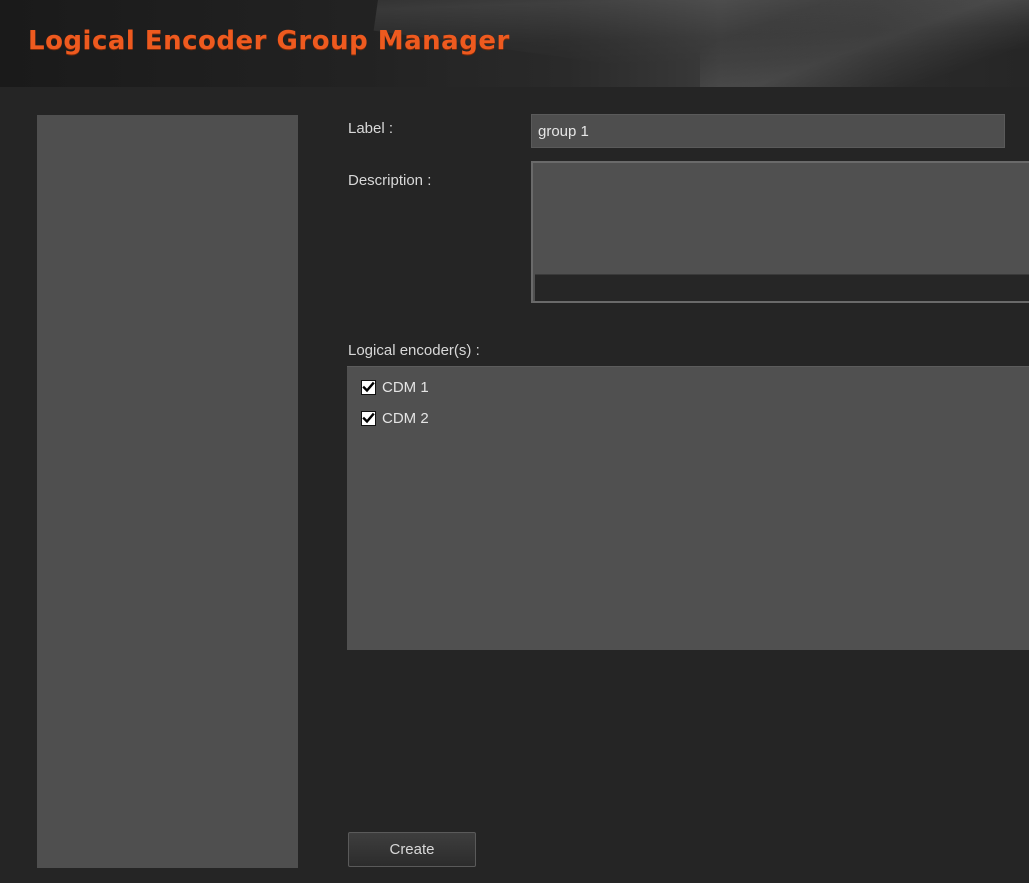 Image resolution: width=1029 pixels, height=883 pixels. I want to click on encoder-label: CDM 2, so click(405, 418).